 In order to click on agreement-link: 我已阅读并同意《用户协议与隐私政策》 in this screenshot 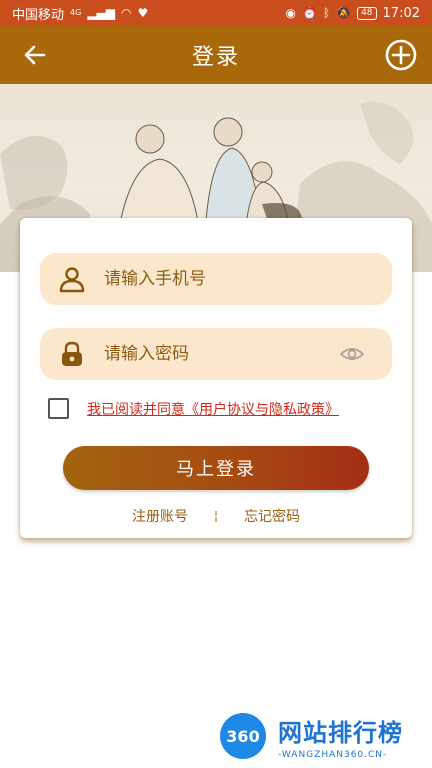, I will do `click(213, 409)`.